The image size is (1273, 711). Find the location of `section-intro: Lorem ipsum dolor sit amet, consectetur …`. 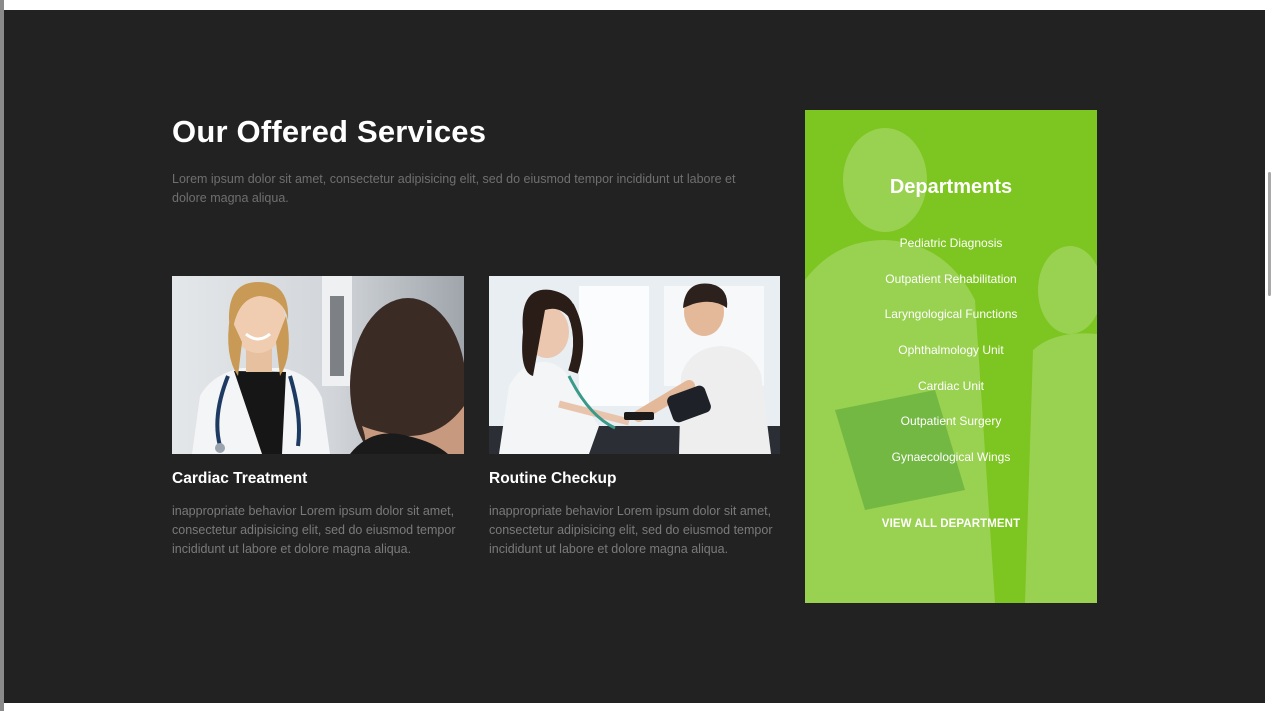

section-intro: Lorem ipsum dolor sit amet, consectetur … is located at coordinates (454, 188).